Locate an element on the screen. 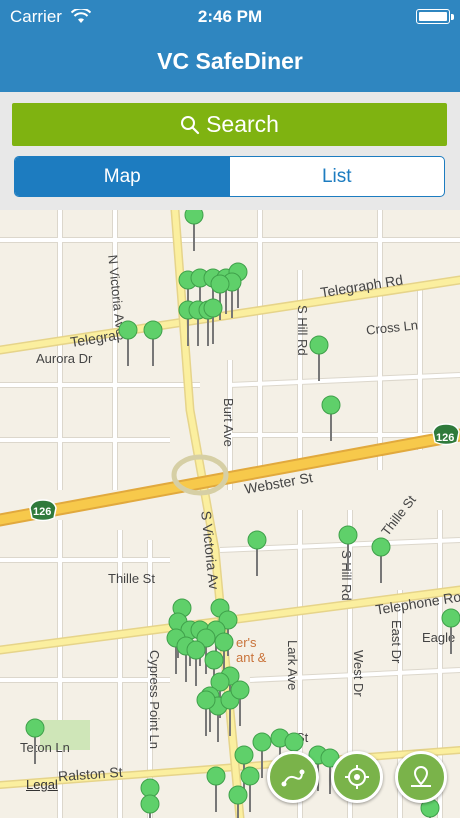 The image size is (460, 818). legal-link: Legal is located at coordinates (42, 784).